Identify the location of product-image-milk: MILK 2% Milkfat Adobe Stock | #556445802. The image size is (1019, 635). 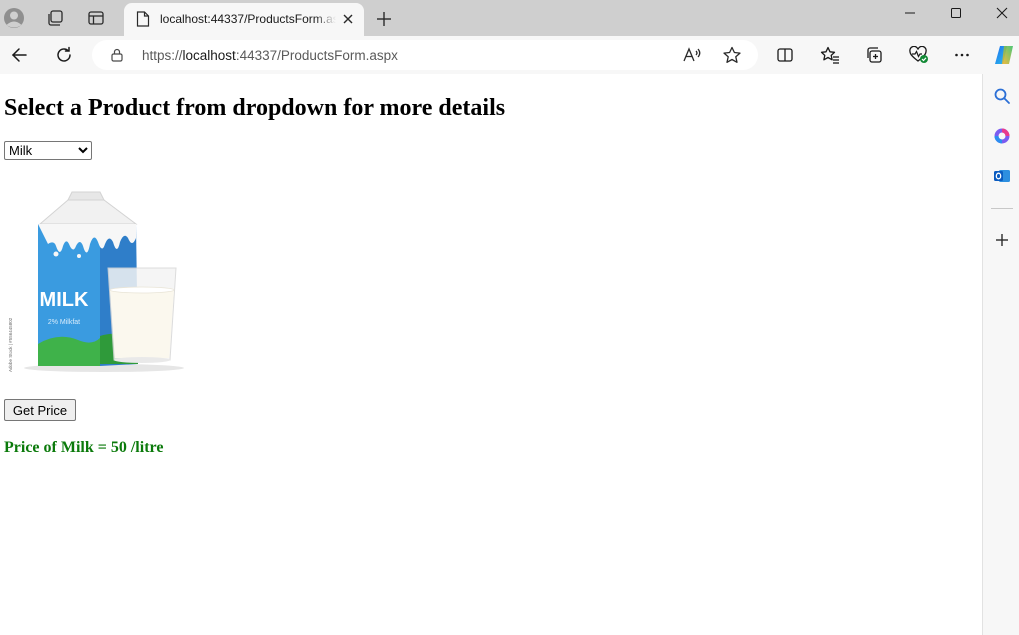
(104, 276).